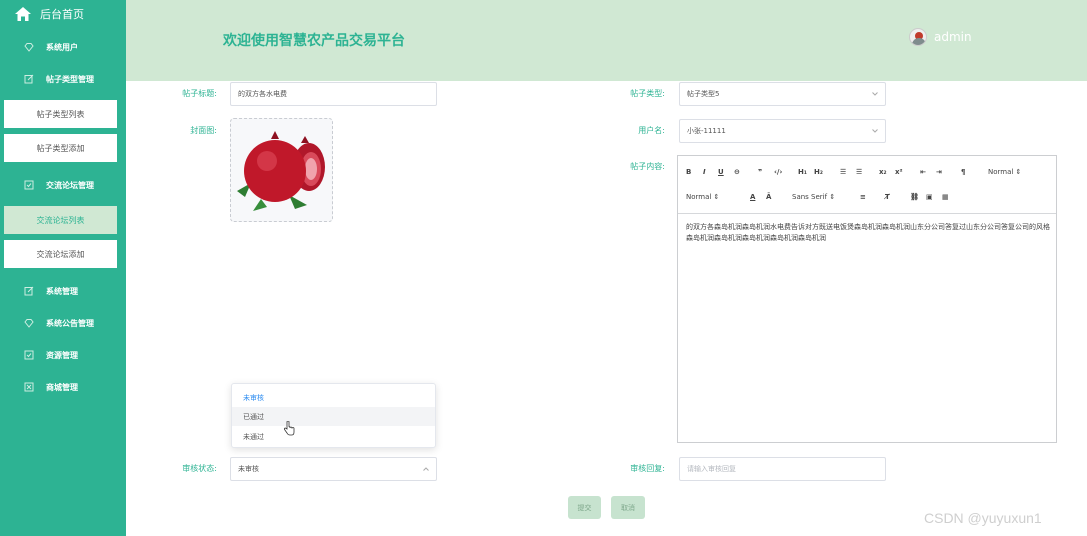  What do you see at coordinates (939, 172) in the screenshot?
I see `indent-icon: ⇥` at bounding box center [939, 172].